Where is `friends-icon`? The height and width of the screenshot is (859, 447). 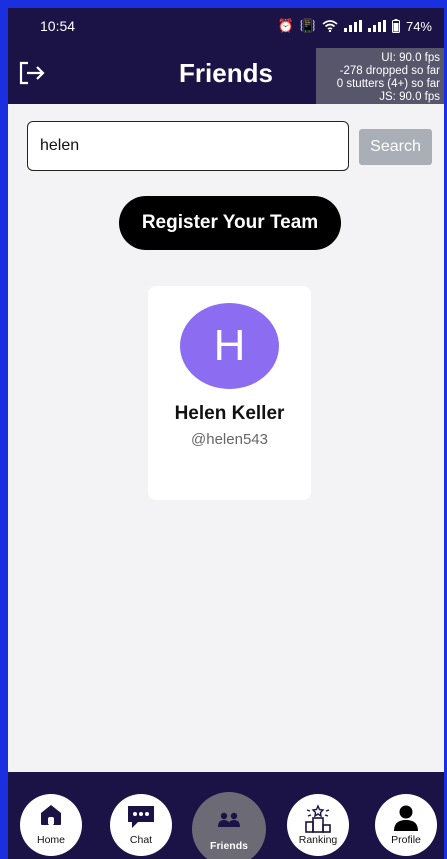 friends-icon is located at coordinates (229, 819).